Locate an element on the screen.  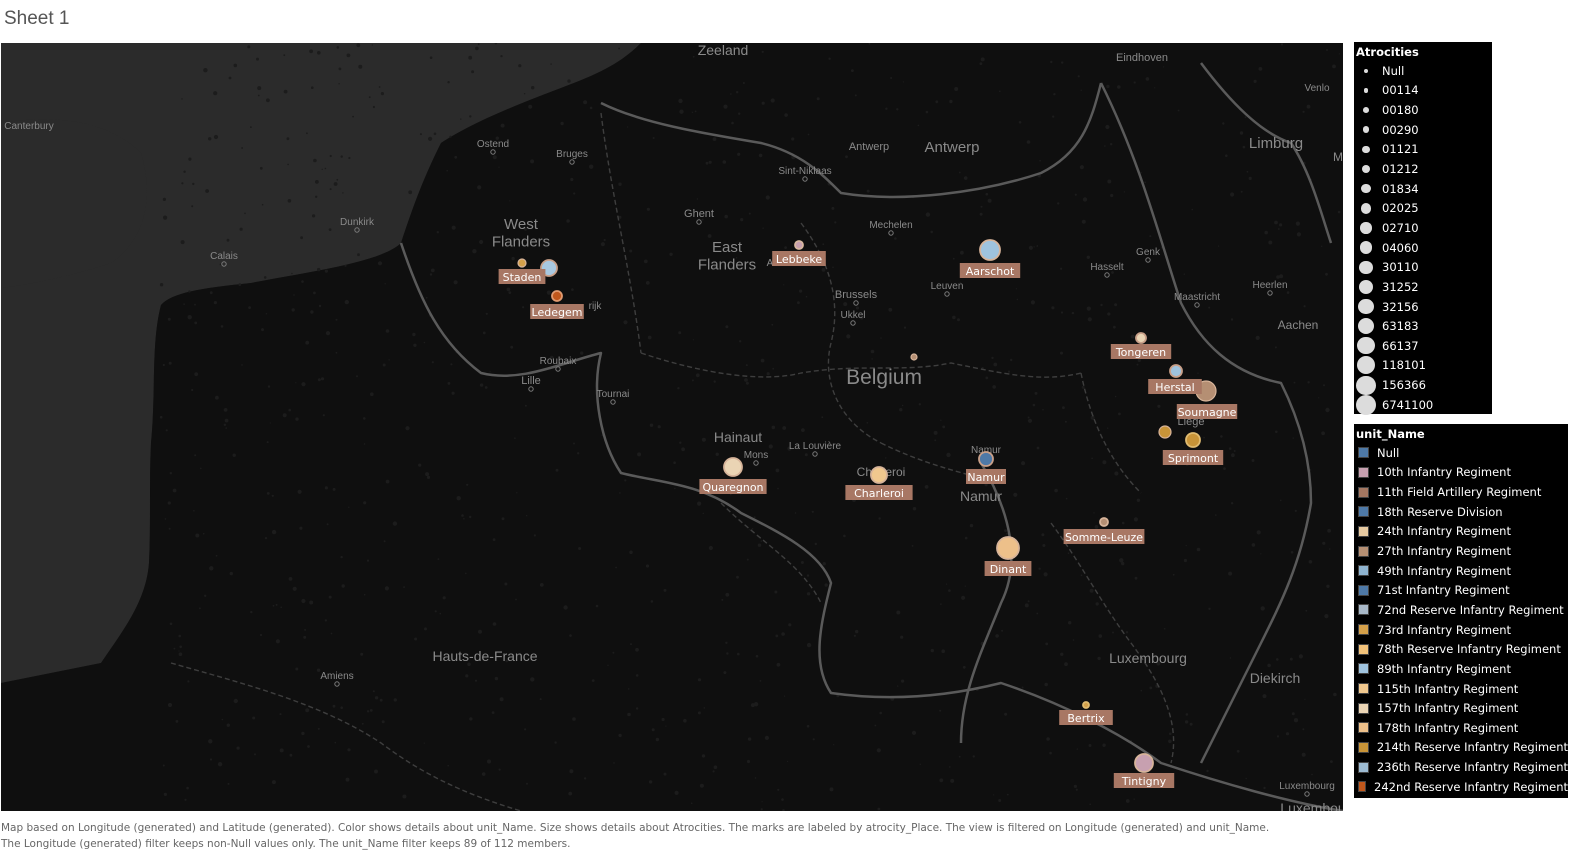
color-legend-item: 71st Infantry Regiment is located at coordinates (1461, 590).